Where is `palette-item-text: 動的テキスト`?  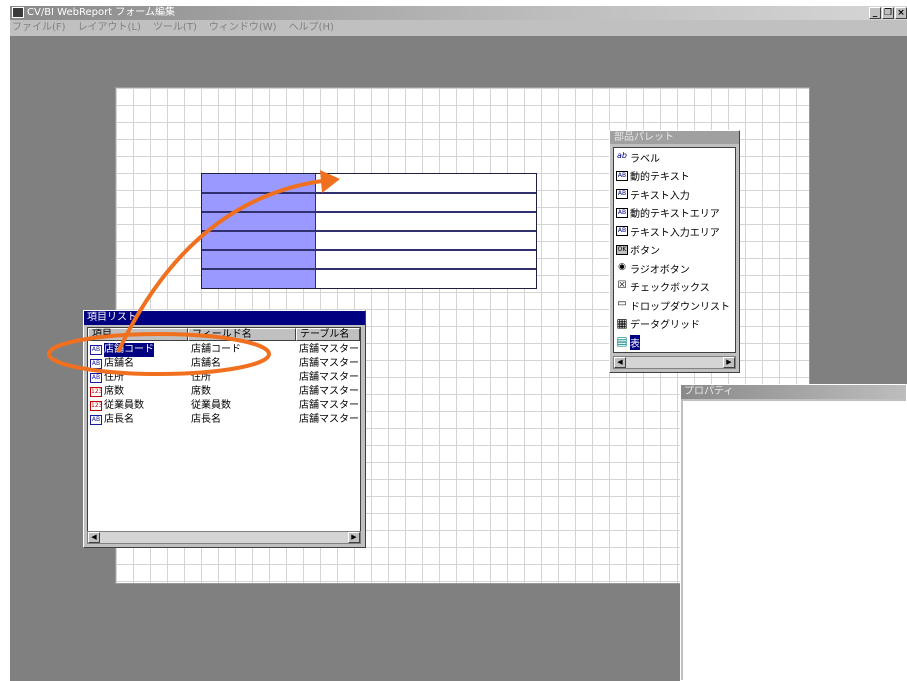
palette-item-text: 動的テキスト is located at coordinates (660, 178).